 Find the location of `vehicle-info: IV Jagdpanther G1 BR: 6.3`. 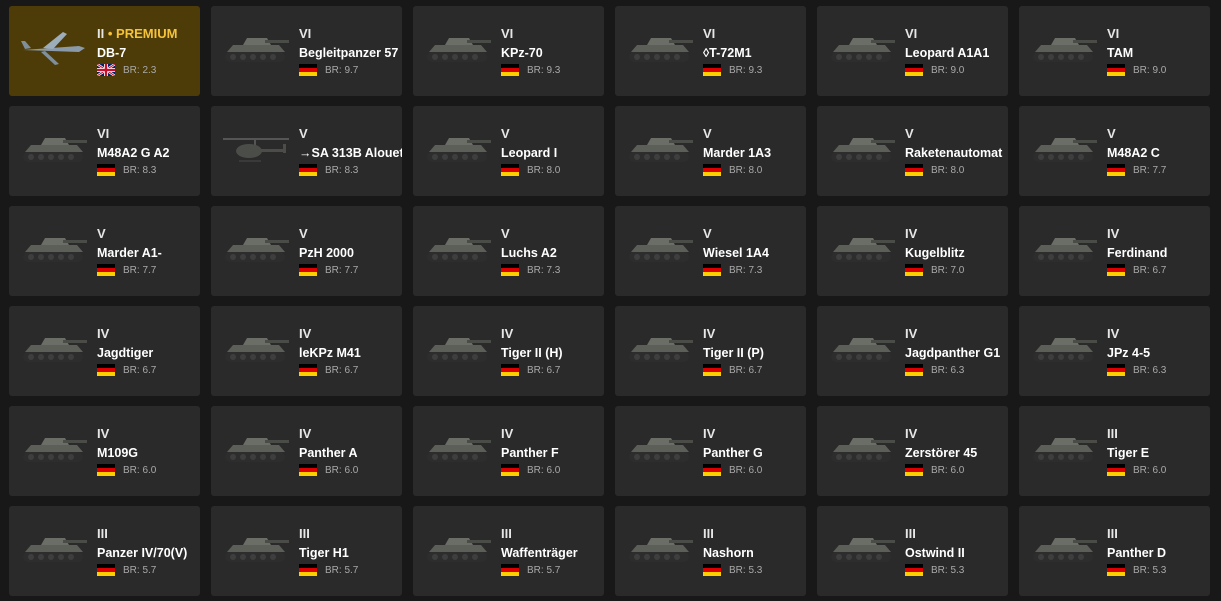

vehicle-info: IV Jagdpanther G1 BR: 6.3 is located at coordinates (956, 351).